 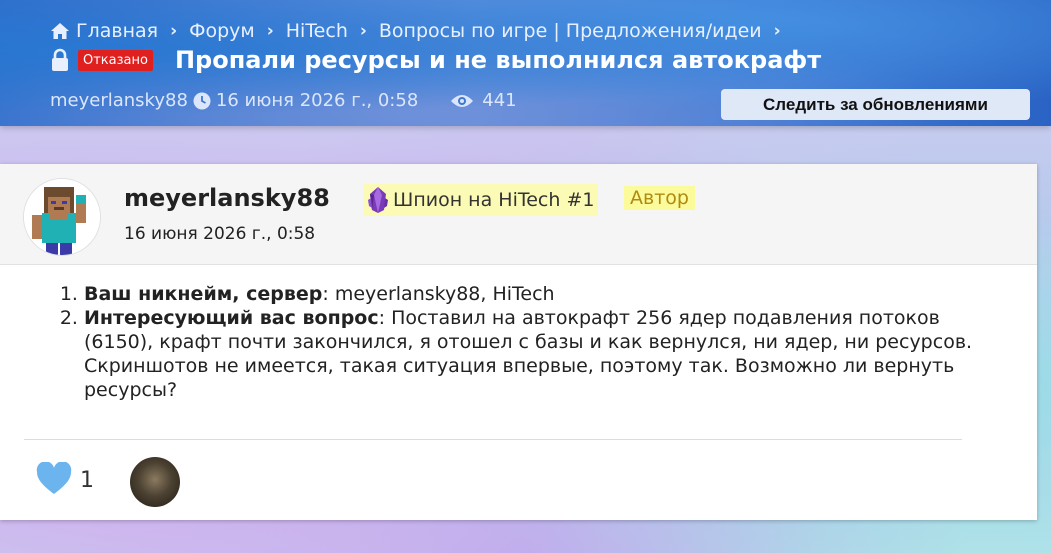 I want to click on item-label: Интересующий вас вопрос, so click(x=231, y=318).